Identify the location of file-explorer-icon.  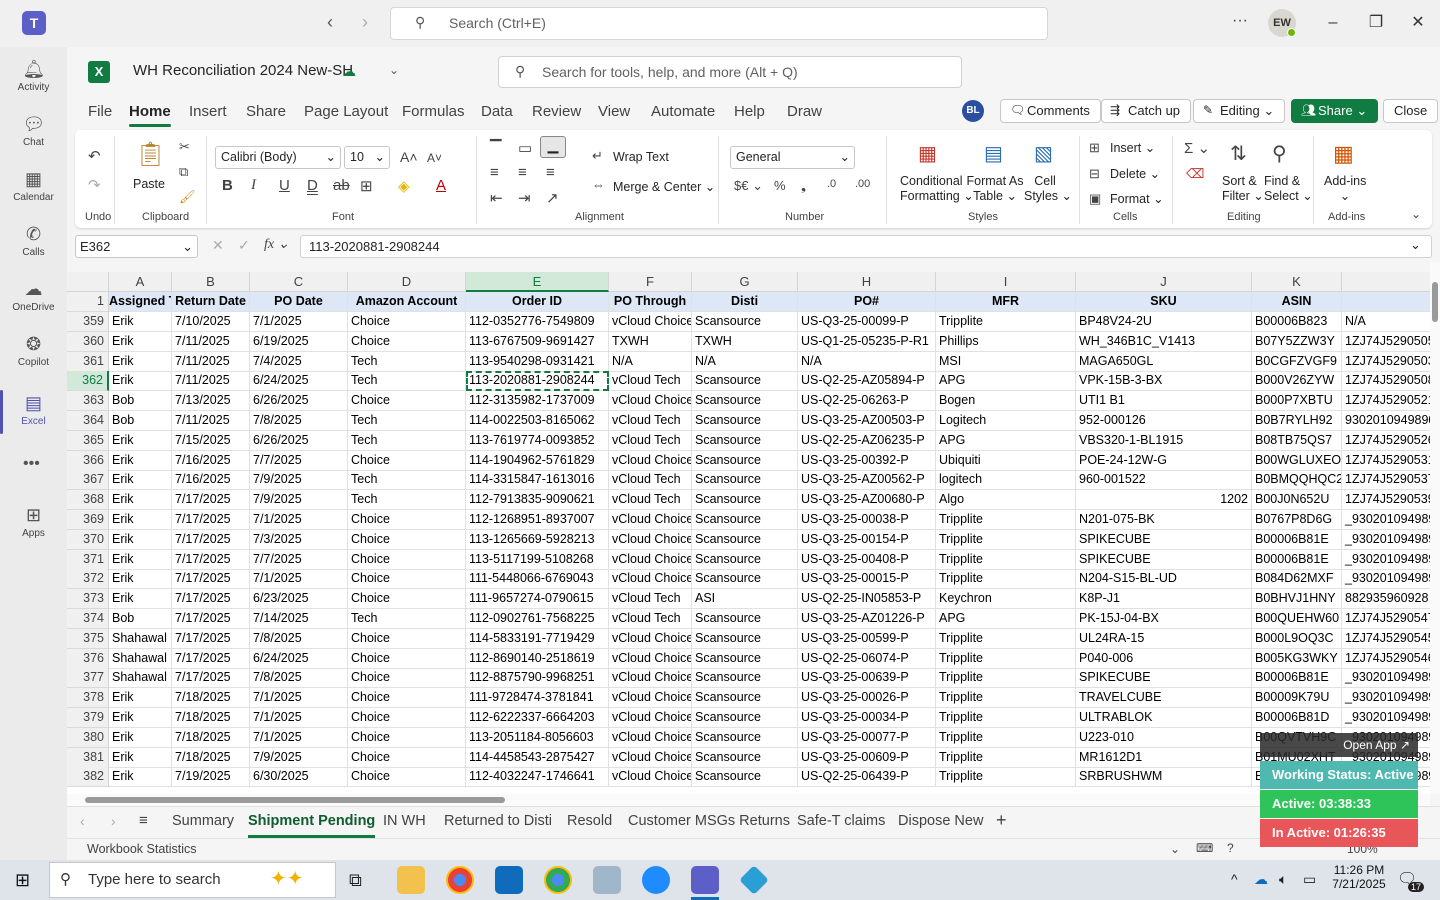
(411, 880).